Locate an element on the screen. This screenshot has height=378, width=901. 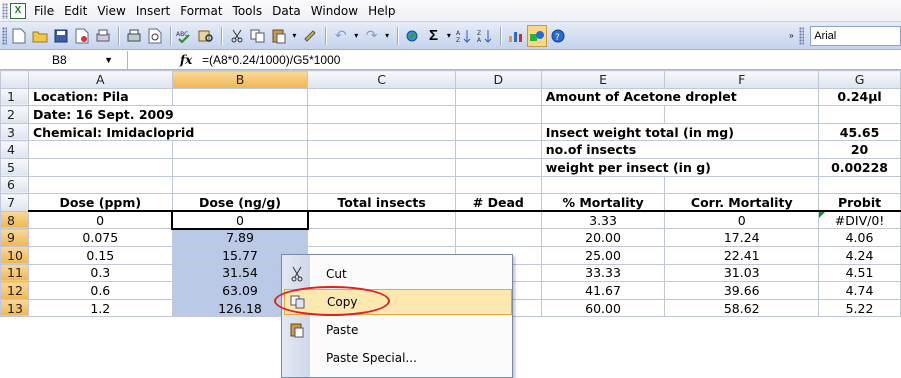
cell-a2: Date: 16 Sept. 2009 is located at coordinates (168, 114).